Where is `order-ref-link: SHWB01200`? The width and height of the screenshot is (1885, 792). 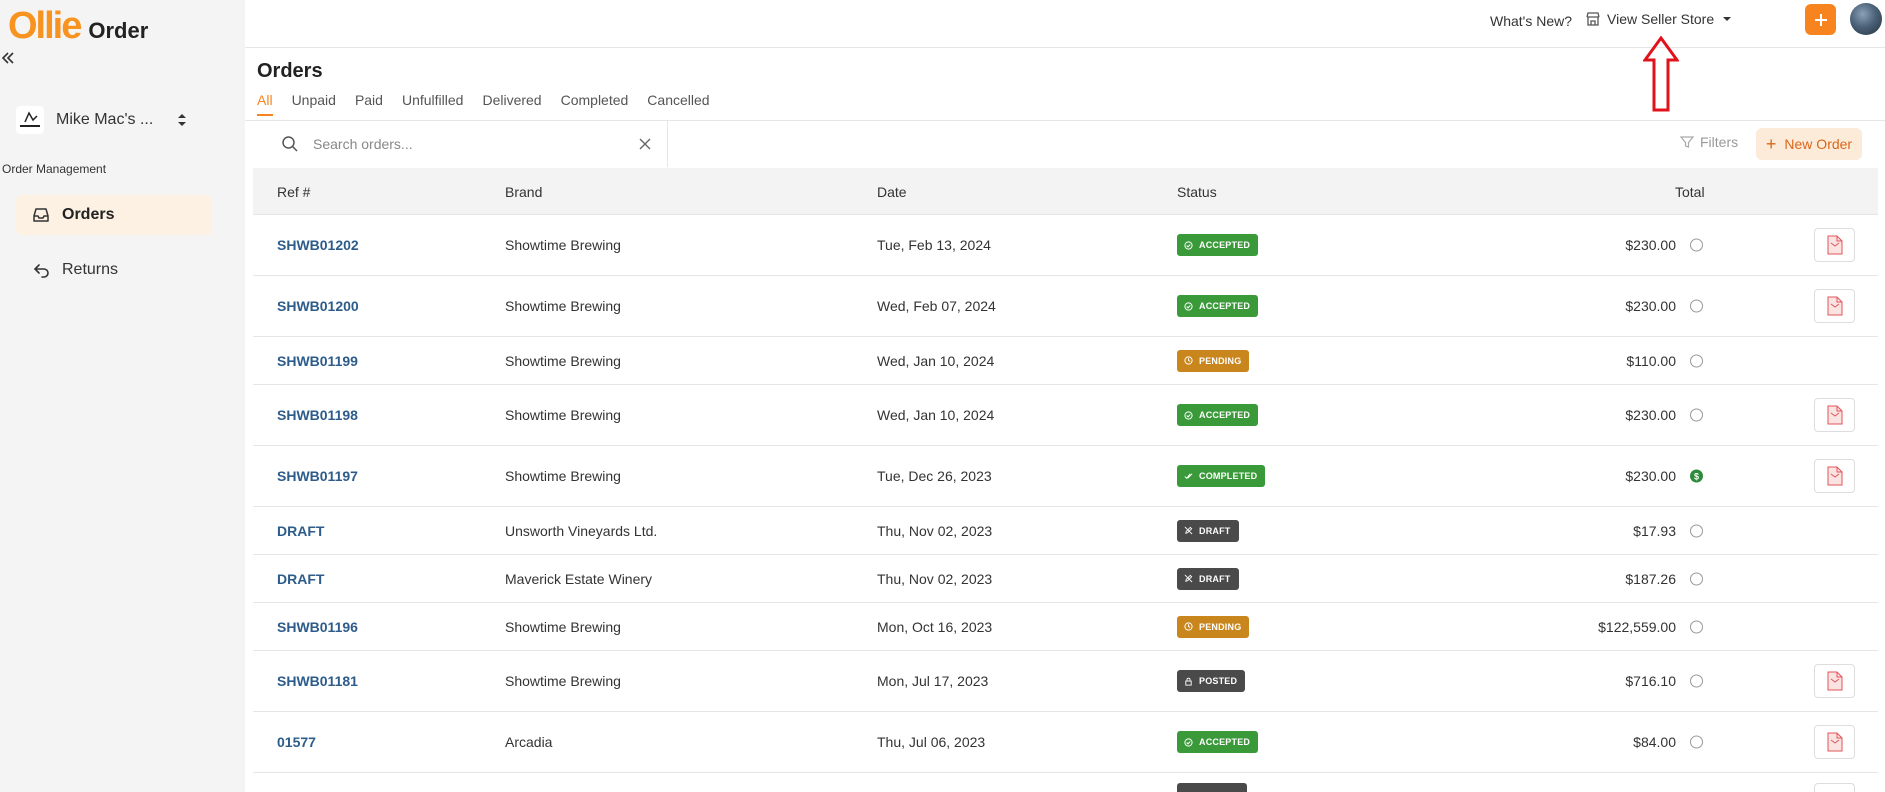
order-ref-link: SHWB01200 is located at coordinates (318, 306).